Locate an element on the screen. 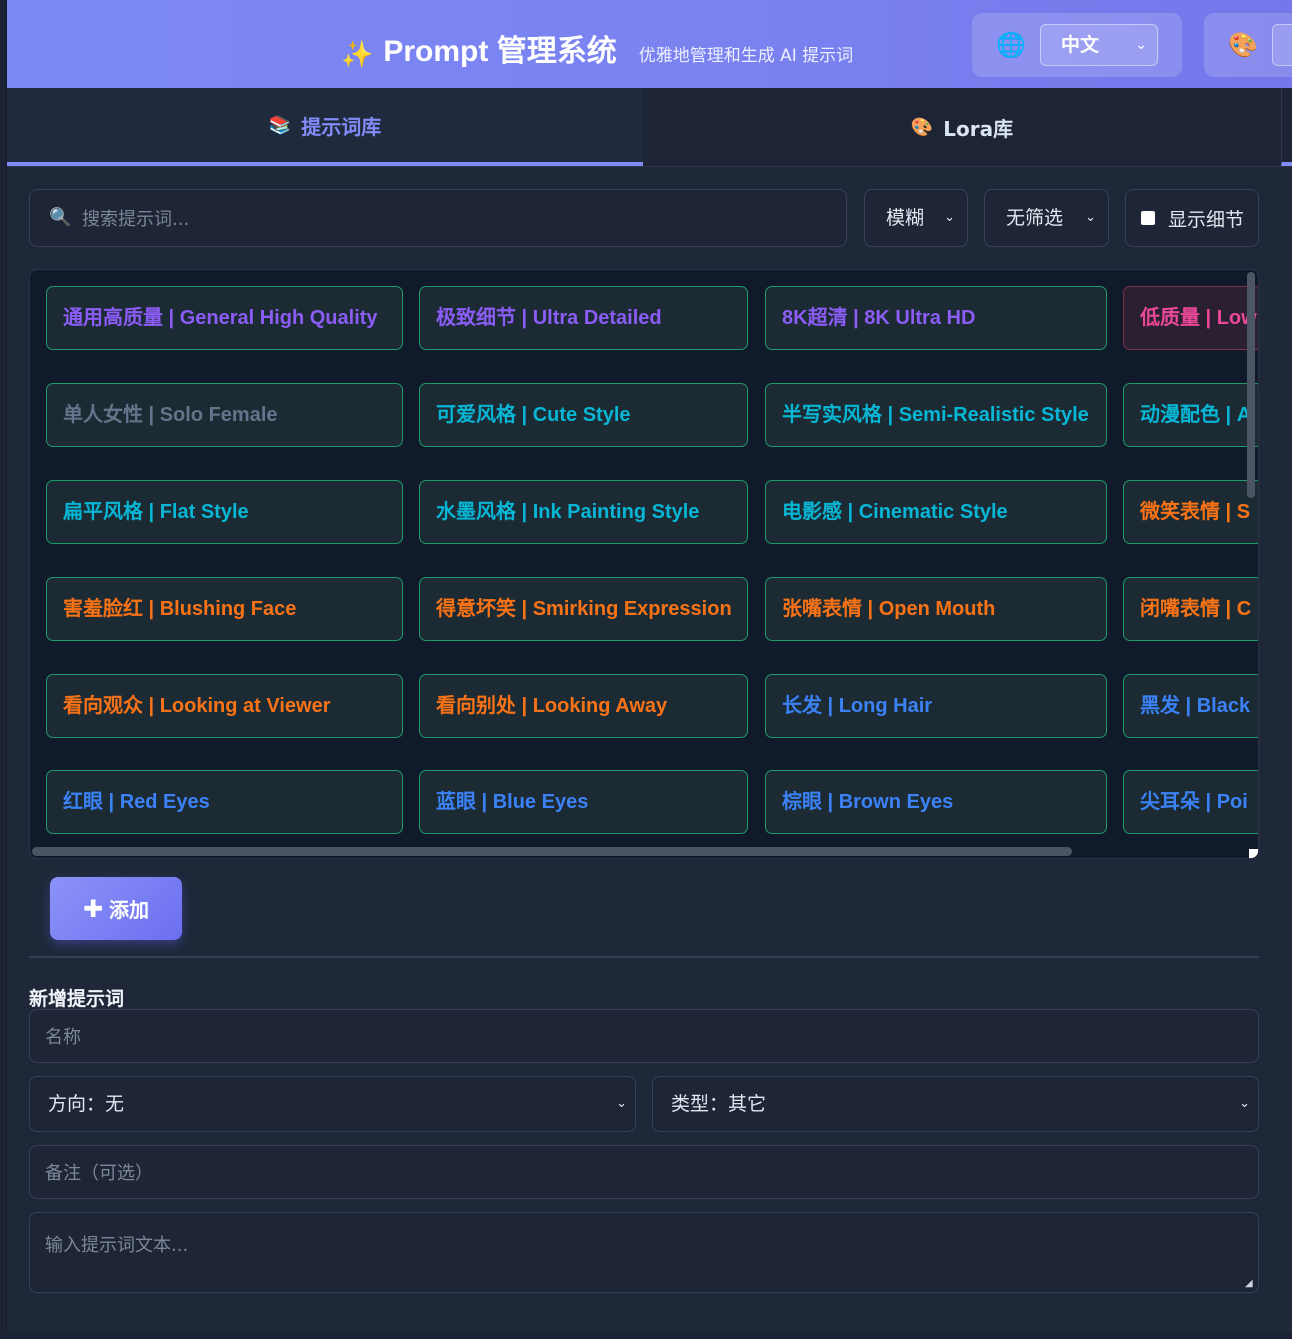 This screenshot has width=1292, height=1339. match-mode-select: 模糊 ⌄ is located at coordinates (916, 218).